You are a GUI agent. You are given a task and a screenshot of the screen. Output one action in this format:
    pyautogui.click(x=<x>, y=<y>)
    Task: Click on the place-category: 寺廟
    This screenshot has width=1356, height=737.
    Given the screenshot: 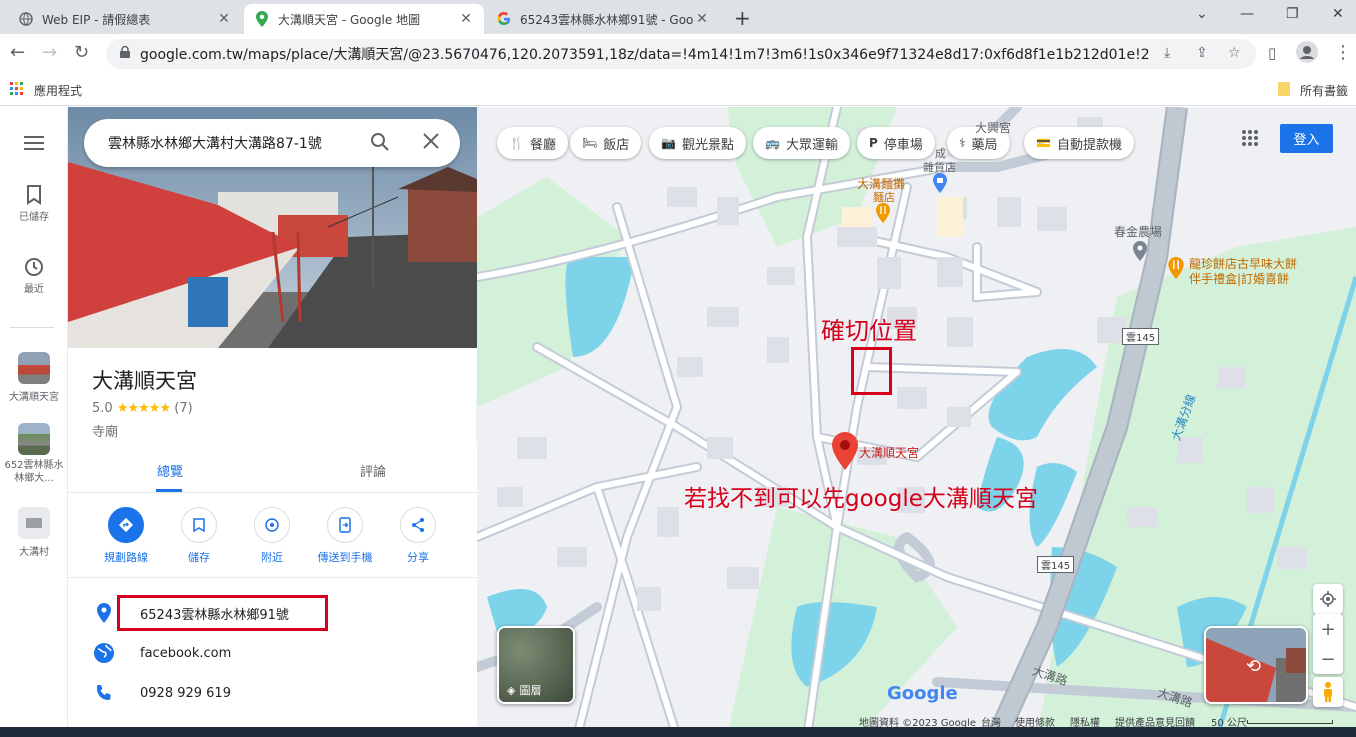 What is the action you would take?
    pyautogui.click(x=105, y=430)
    